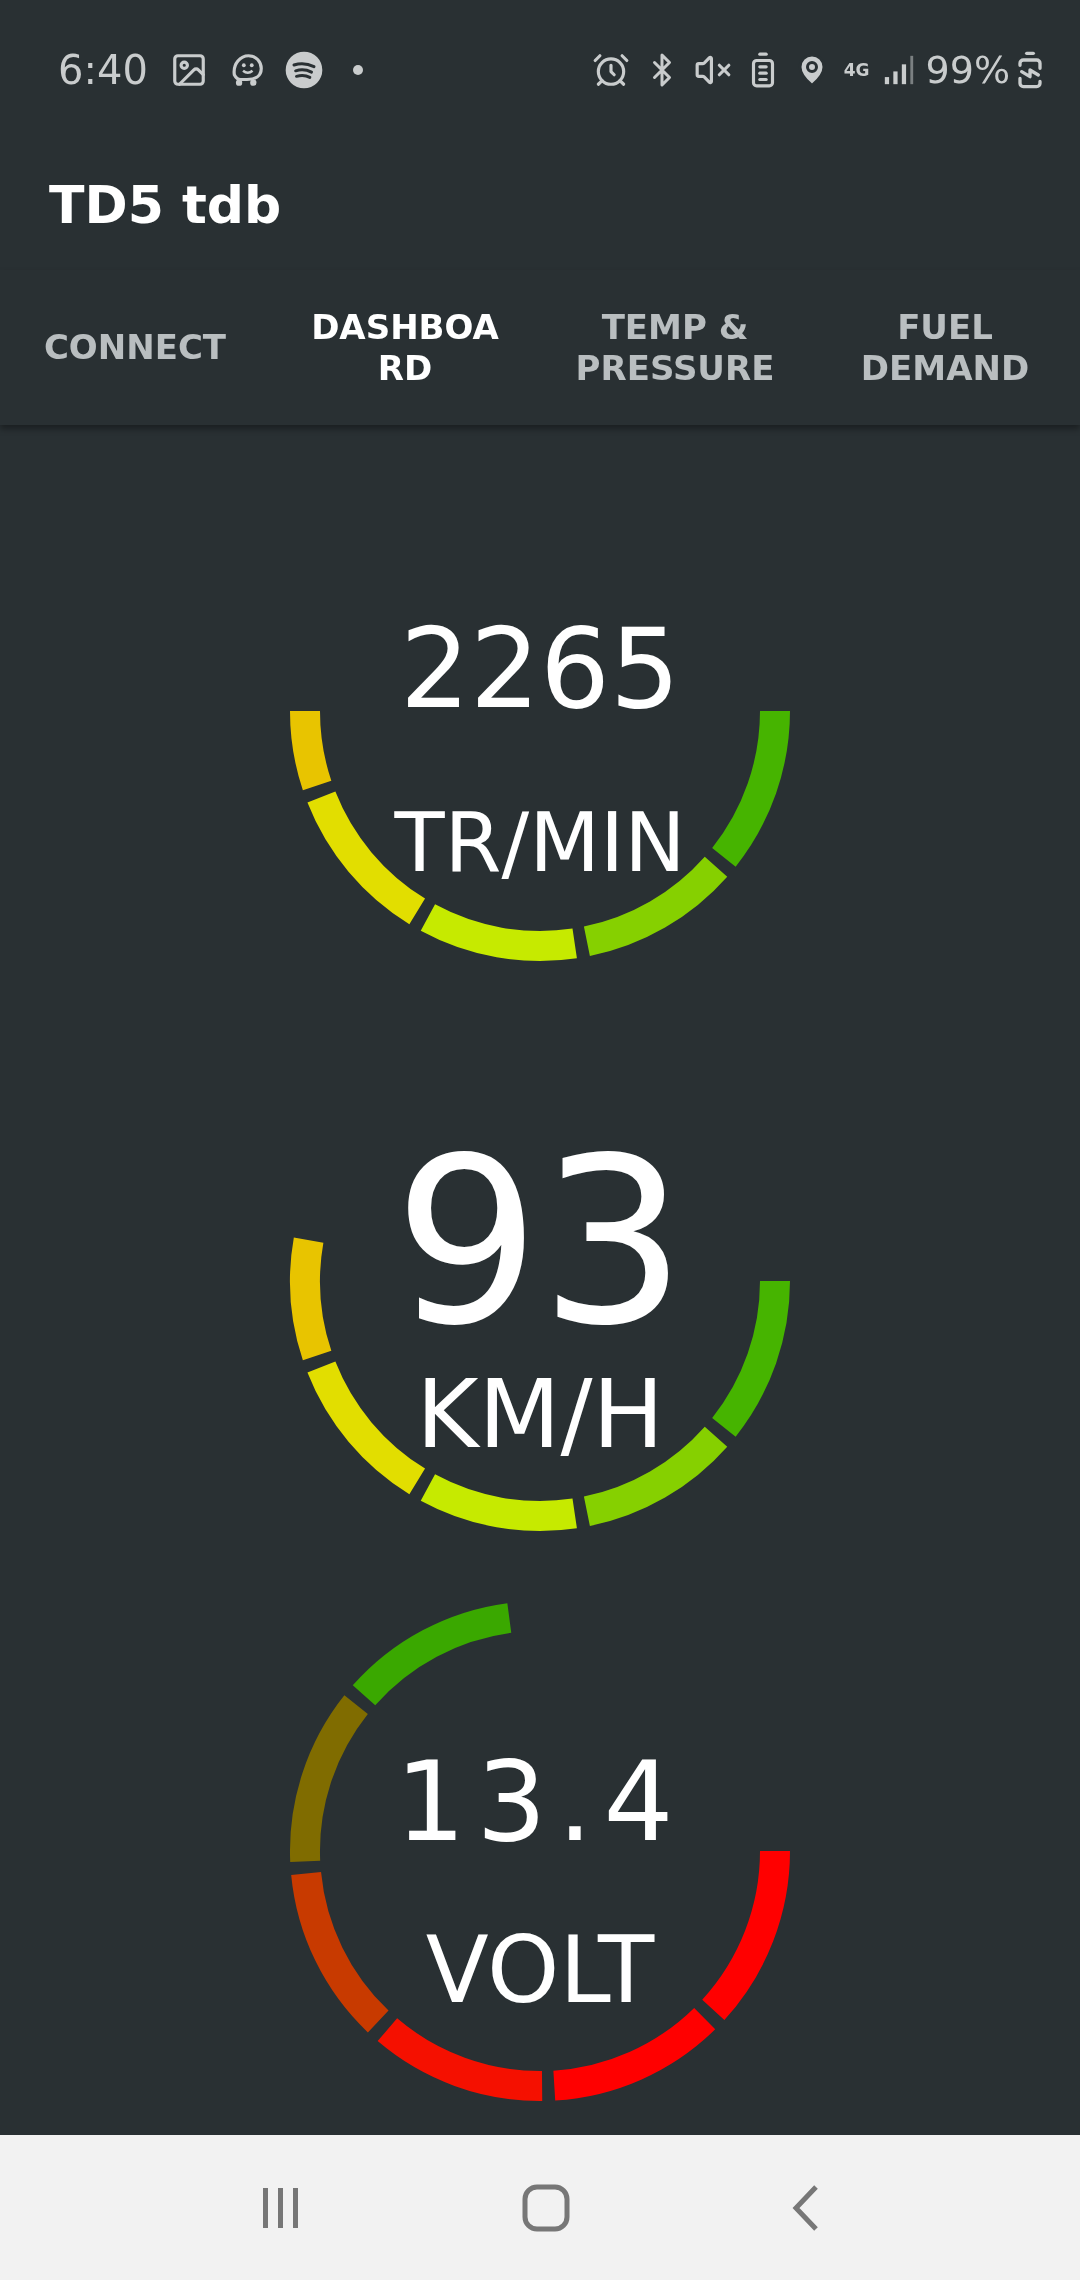  What do you see at coordinates (540, 669) in the screenshot?
I see `gauge-value: 2265` at bounding box center [540, 669].